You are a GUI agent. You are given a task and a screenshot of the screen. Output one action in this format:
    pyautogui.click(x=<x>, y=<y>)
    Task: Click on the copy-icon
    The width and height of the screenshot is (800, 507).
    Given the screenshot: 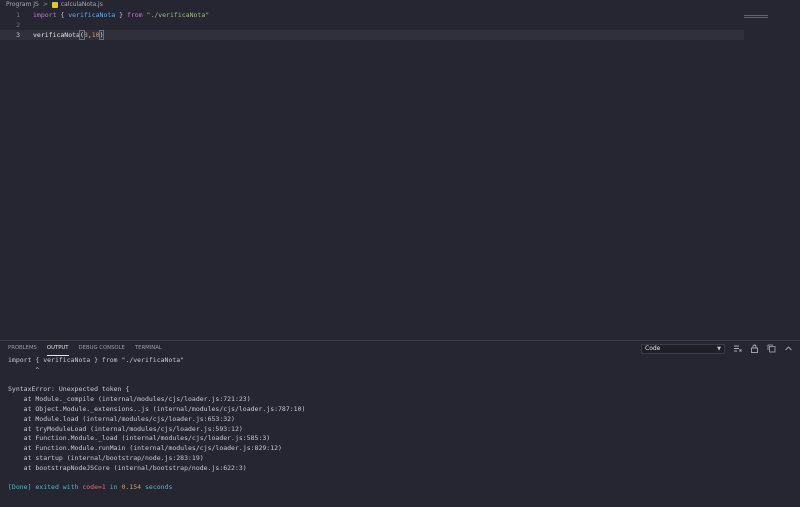 What is the action you would take?
    pyautogui.click(x=771, y=348)
    